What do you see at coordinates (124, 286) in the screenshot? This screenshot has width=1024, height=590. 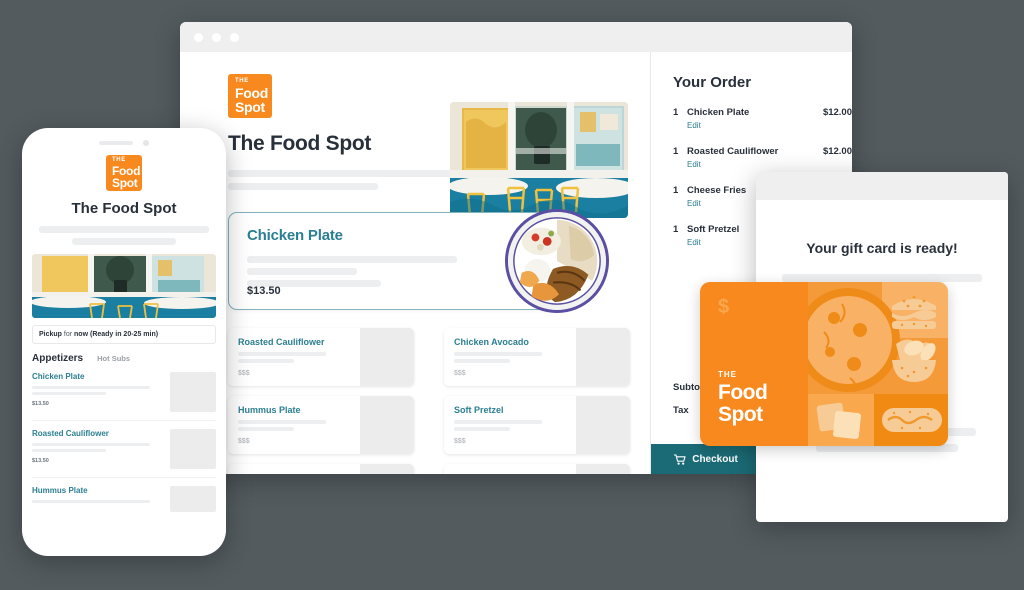 I see `phone-restaurant-interior-illustration` at bounding box center [124, 286].